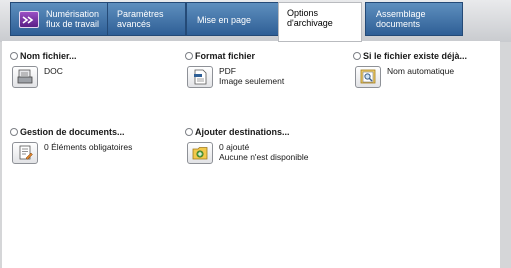 Image resolution: width=511 pixels, height=268 pixels. What do you see at coordinates (189, 132) in the screenshot?
I see `add-destinations-radio` at bounding box center [189, 132].